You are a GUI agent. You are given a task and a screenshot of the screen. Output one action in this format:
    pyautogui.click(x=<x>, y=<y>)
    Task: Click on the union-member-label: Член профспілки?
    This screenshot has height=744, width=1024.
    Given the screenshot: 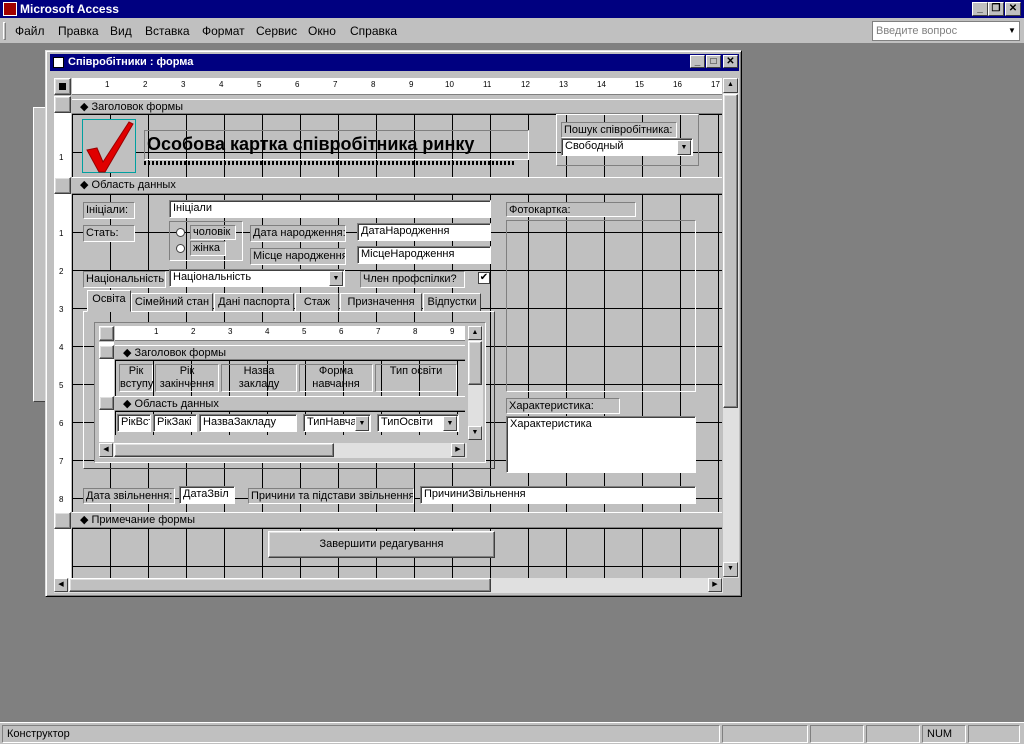 What is the action you would take?
    pyautogui.click(x=412, y=279)
    